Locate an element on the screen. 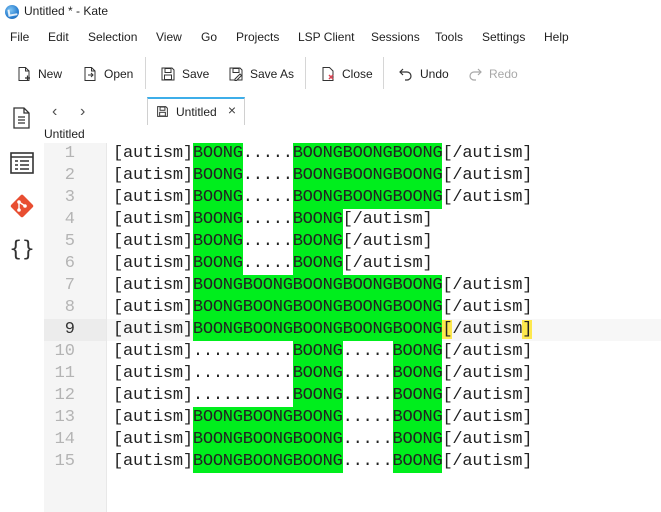 Image resolution: width=661 pixels, height=512 pixels. save-as-button: Save As is located at coordinates (261, 74).